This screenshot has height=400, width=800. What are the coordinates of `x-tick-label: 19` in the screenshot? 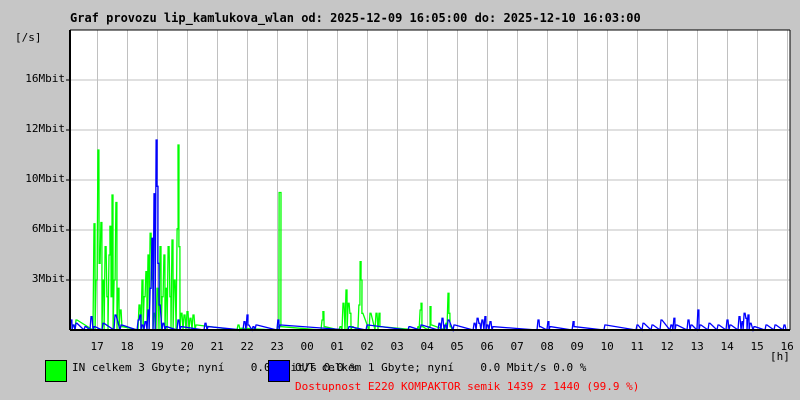 It's located at (157, 346).